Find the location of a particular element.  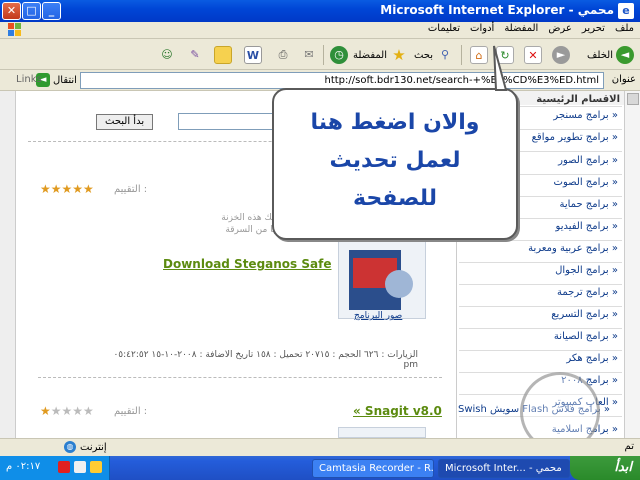

taskbar-ie-button: Microsoft Inter... - محمي is located at coordinates (504, 468).